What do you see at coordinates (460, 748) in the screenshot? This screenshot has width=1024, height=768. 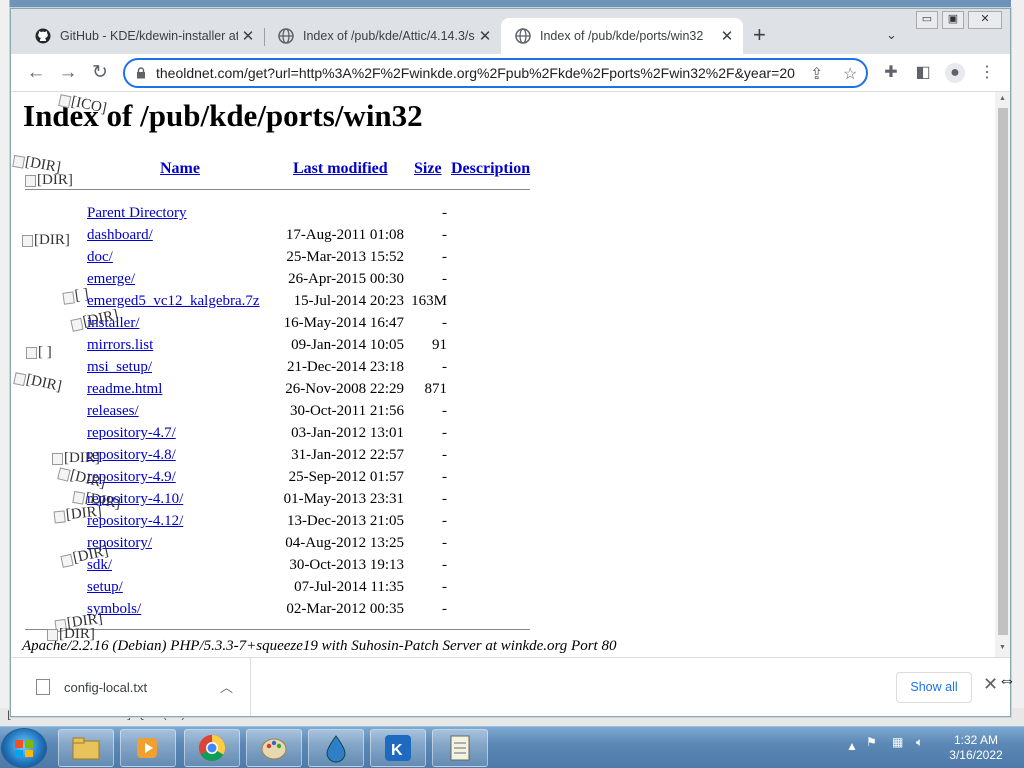 I see `notepad-taskbar-button` at bounding box center [460, 748].